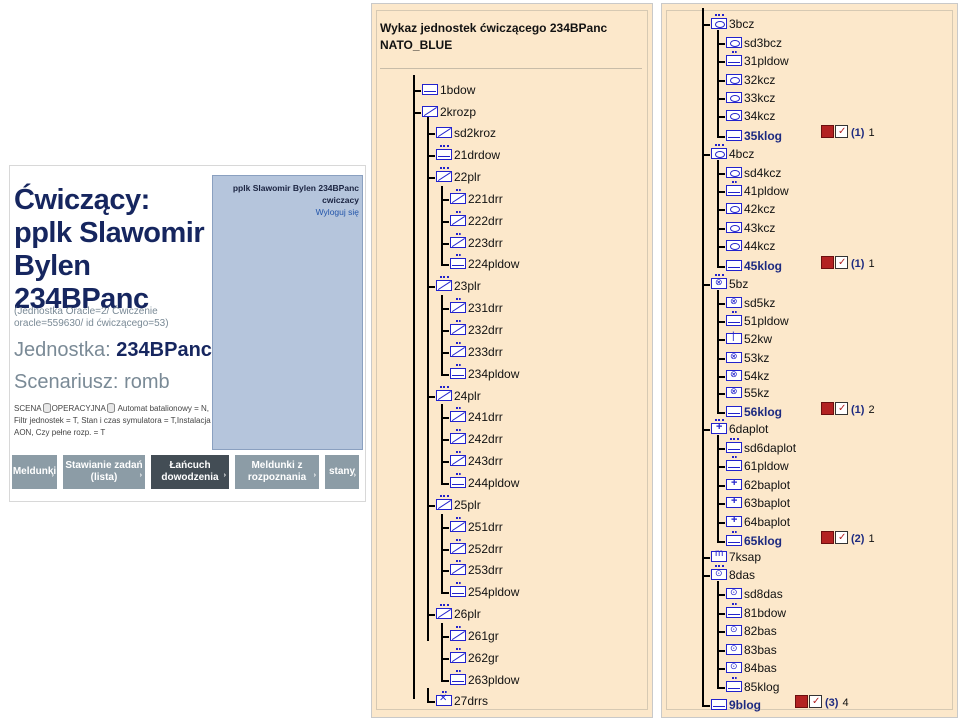  What do you see at coordinates (743, 374) in the screenshot?
I see `tree-node: 54kz` at bounding box center [743, 374].